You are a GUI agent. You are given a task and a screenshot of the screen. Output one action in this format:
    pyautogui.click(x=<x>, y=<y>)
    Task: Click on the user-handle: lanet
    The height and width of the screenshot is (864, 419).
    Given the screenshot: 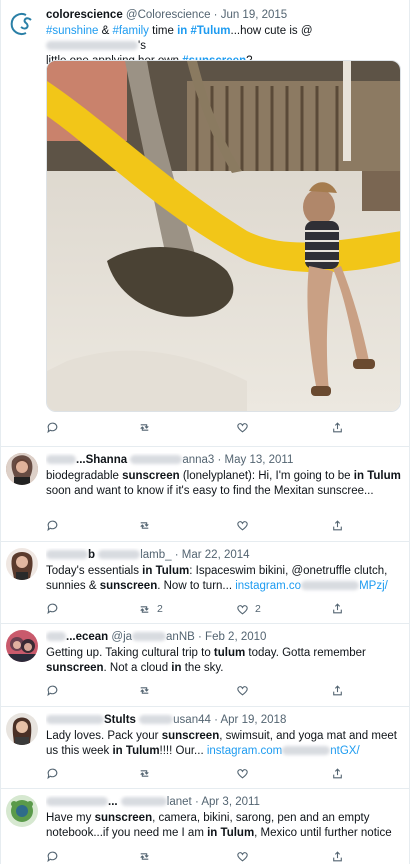 What is the action you would take?
    pyautogui.click(x=179, y=802)
    